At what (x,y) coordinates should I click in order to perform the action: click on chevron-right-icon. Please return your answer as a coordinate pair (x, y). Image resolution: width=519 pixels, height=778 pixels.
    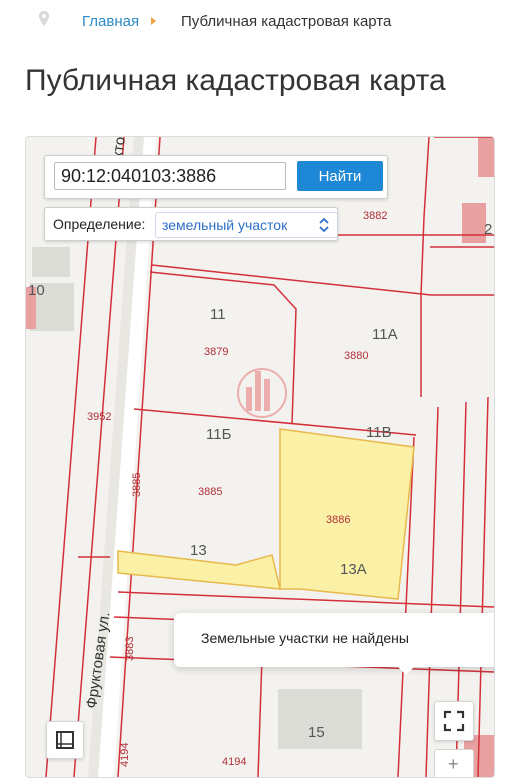
    Looking at the image, I should click on (153, 21).